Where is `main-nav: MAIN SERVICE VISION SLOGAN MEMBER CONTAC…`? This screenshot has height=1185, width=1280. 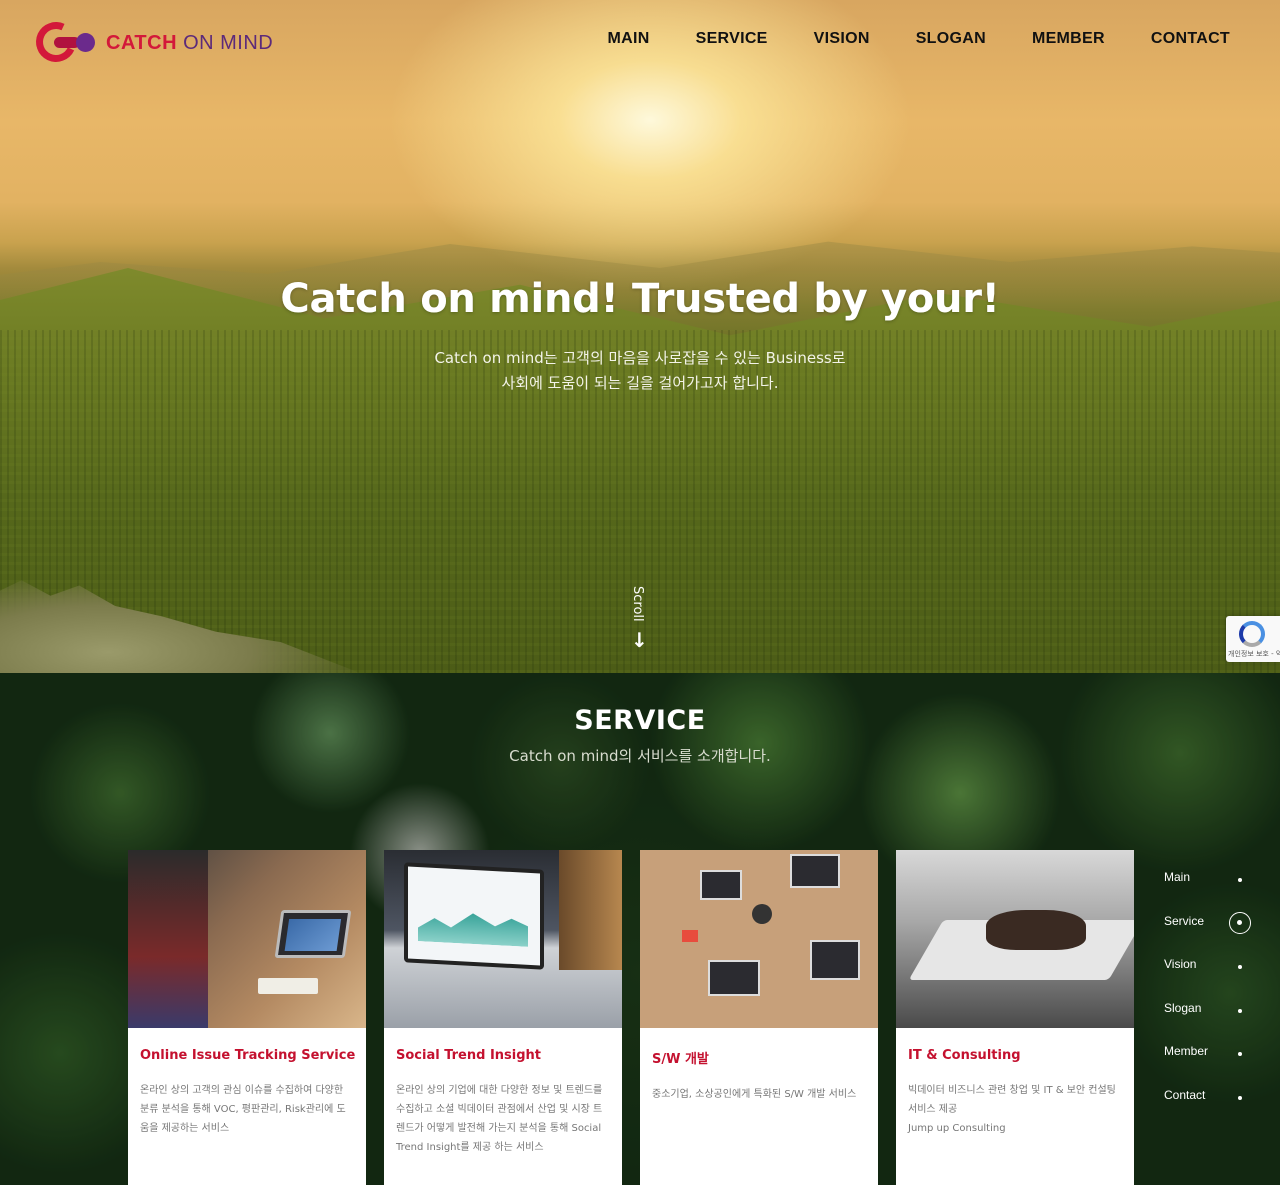 main-nav: MAIN SERVICE VISION SLOGAN MEMBER CONTAC… is located at coordinates (919, 39).